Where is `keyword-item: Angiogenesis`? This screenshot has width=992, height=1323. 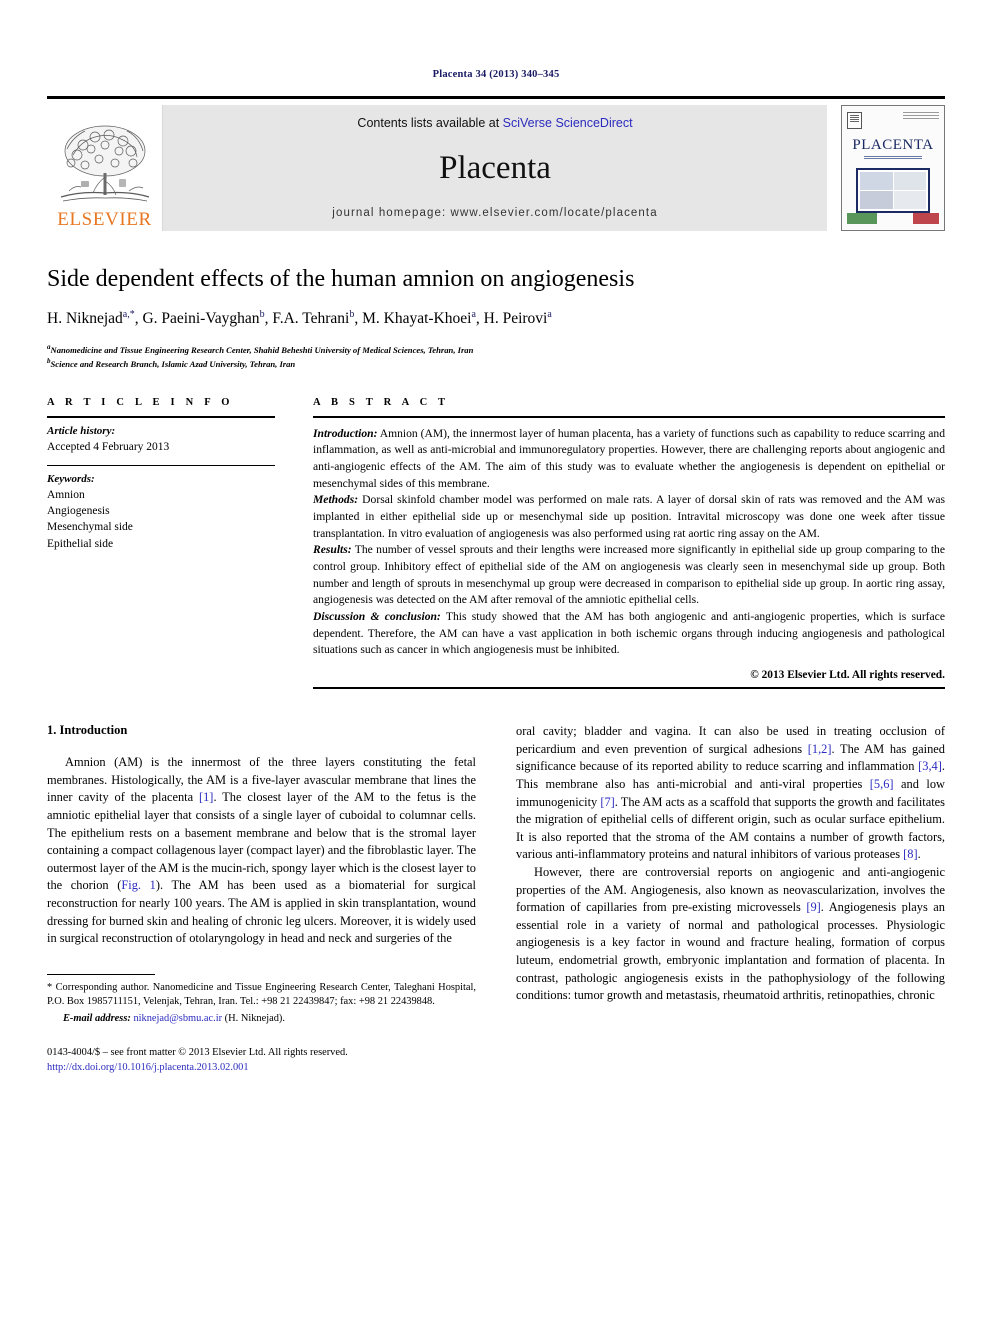
keyword-item: Angiogenesis is located at coordinates (78, 511).